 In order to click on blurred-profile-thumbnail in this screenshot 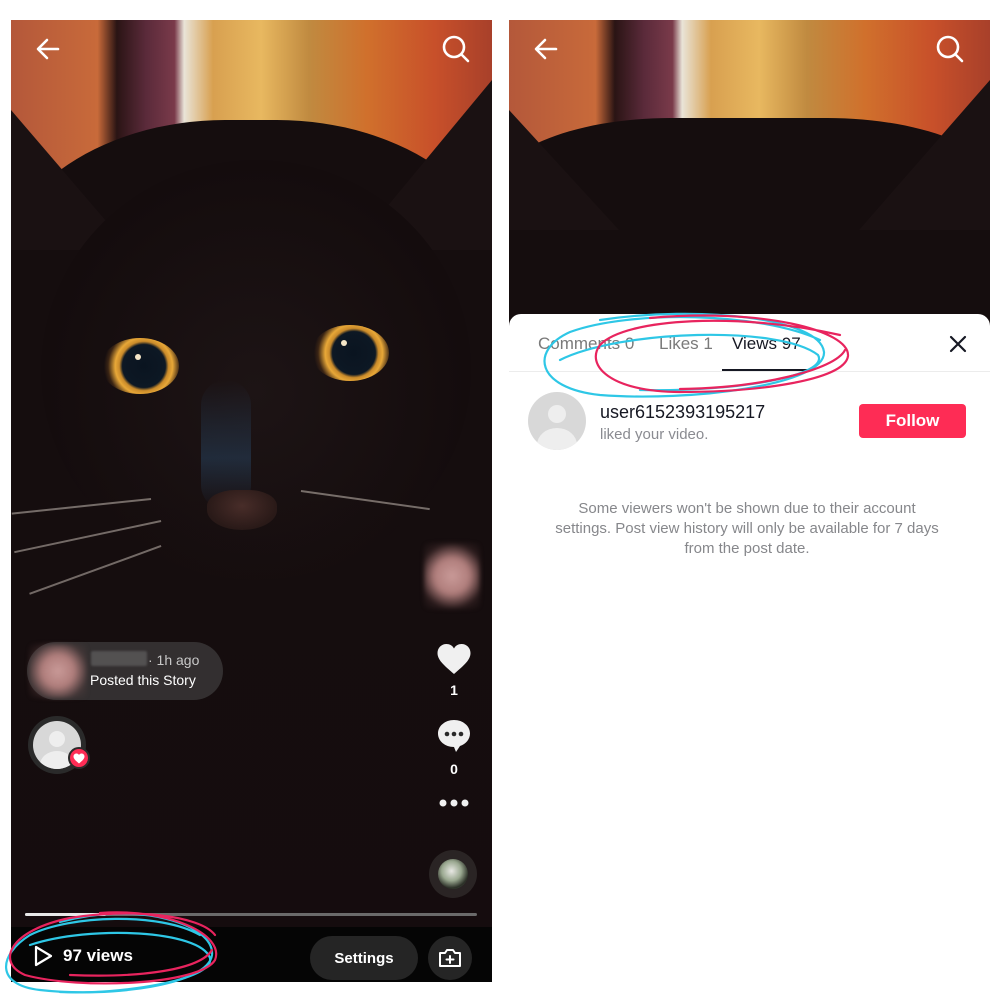, I will do `click(452, 576)`.